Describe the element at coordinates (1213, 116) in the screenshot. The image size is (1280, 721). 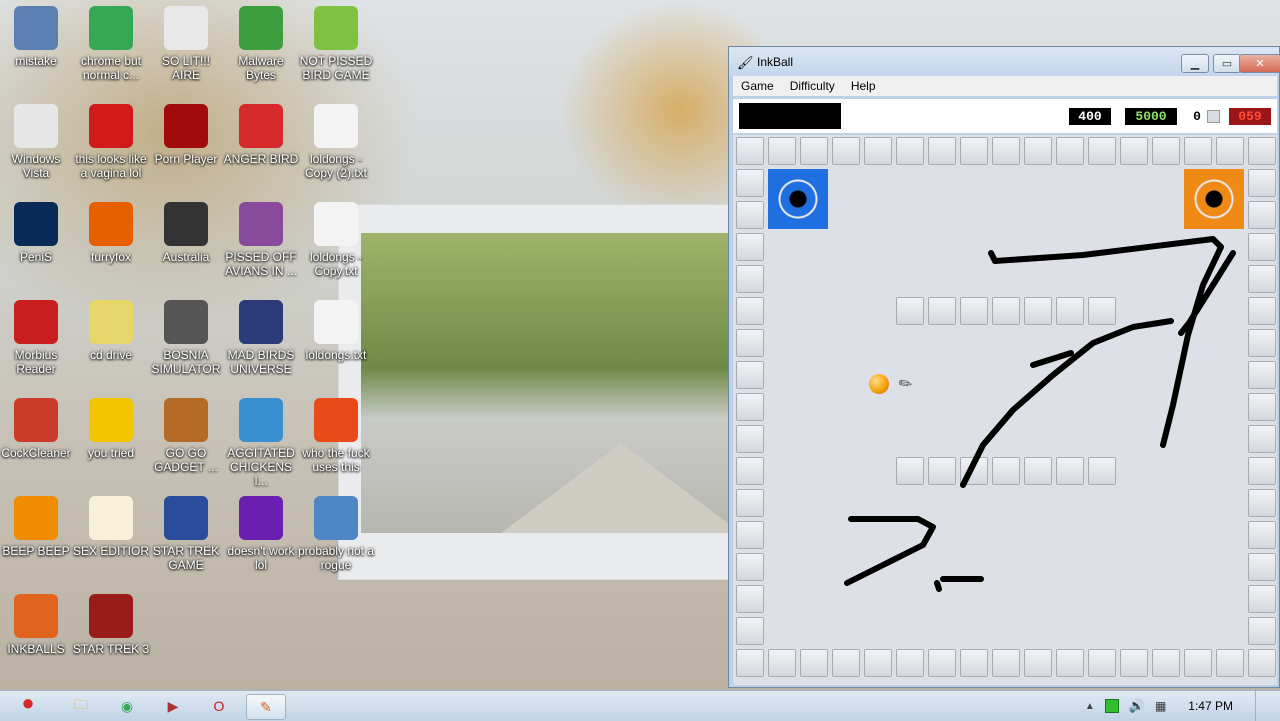
I see `ball-count-icon` at that location.